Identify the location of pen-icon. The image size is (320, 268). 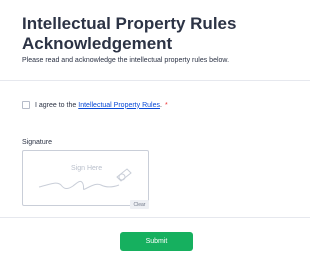
(124, 175).